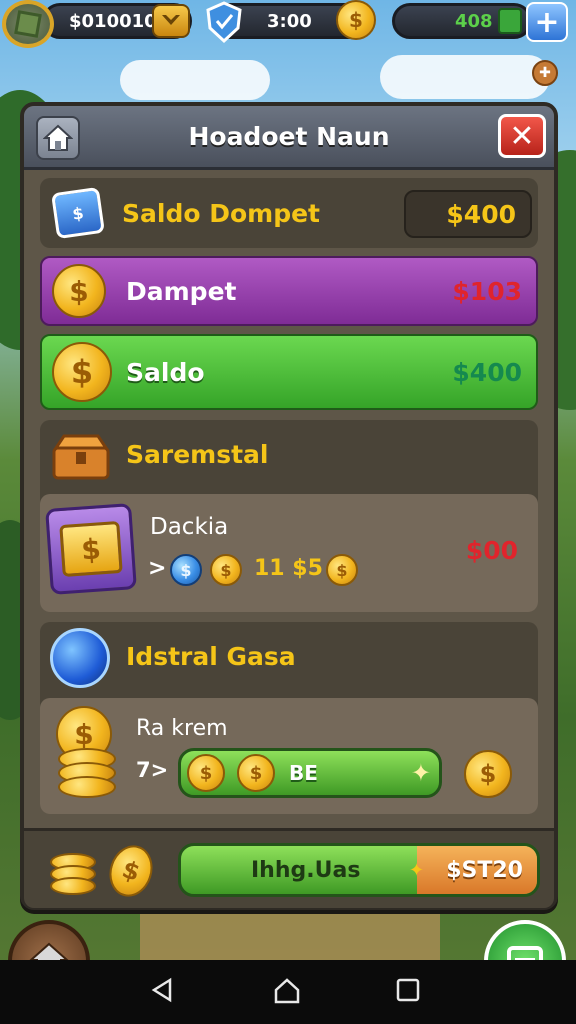 This screenshot has width=576, height=1024. I want to click on balance-row: $ Saldo Dompet $400, so click(289, 213).